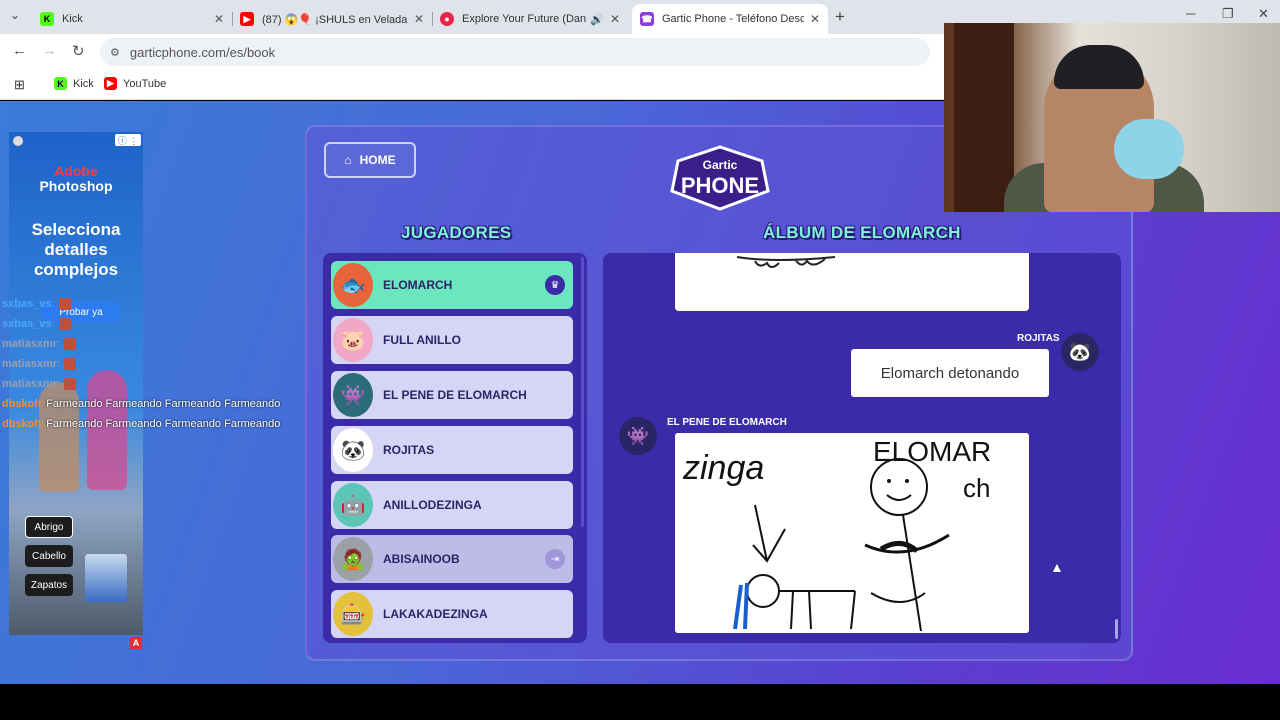 This screenshot has height=720, width=1280. Describe the element at coordinates (1080, 352) in the screenshot. I see `panda-avatar-icon: 🐼` at that location.